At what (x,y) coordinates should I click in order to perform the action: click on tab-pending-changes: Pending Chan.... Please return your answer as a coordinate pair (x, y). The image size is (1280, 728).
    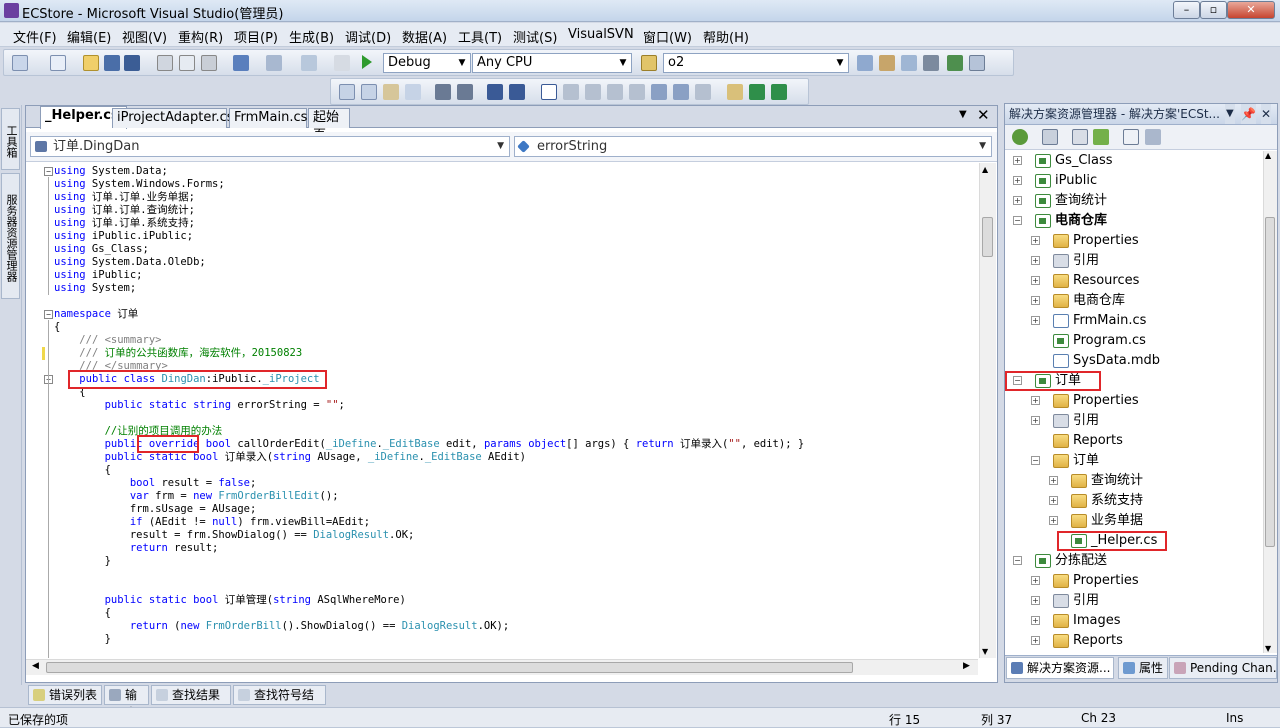
    Looking at the image, I should click on (1223, 668).